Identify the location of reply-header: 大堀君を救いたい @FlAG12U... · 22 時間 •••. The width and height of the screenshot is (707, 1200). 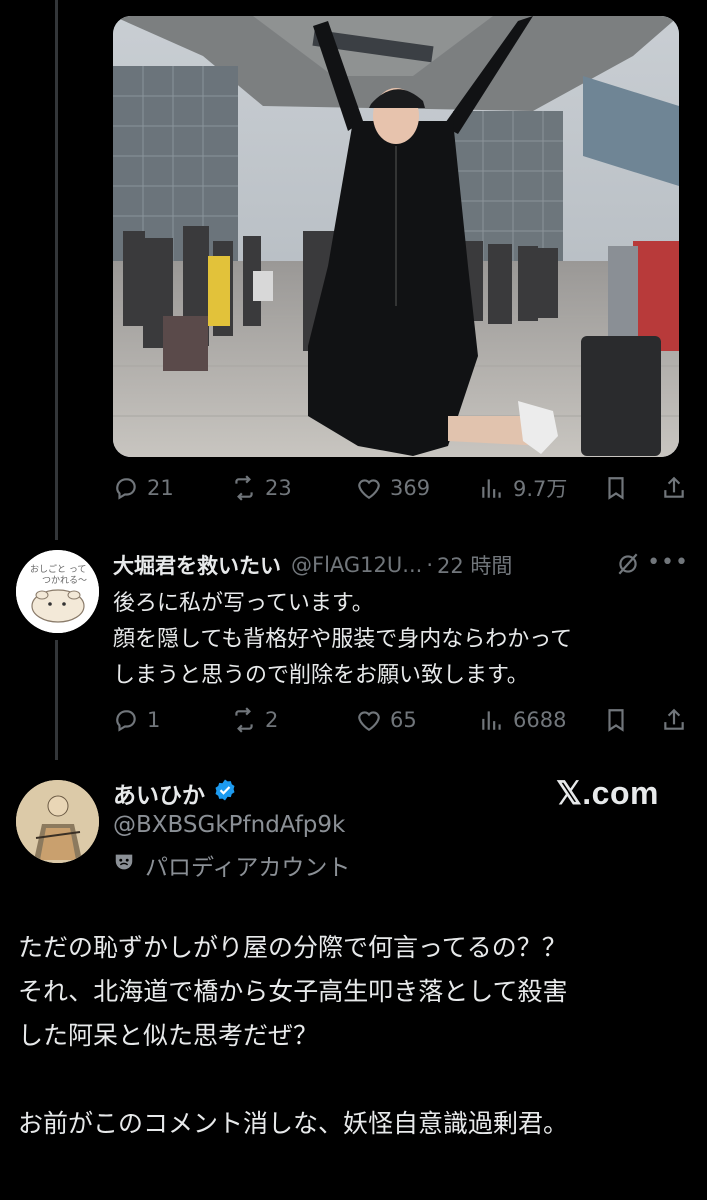
(403, 565).